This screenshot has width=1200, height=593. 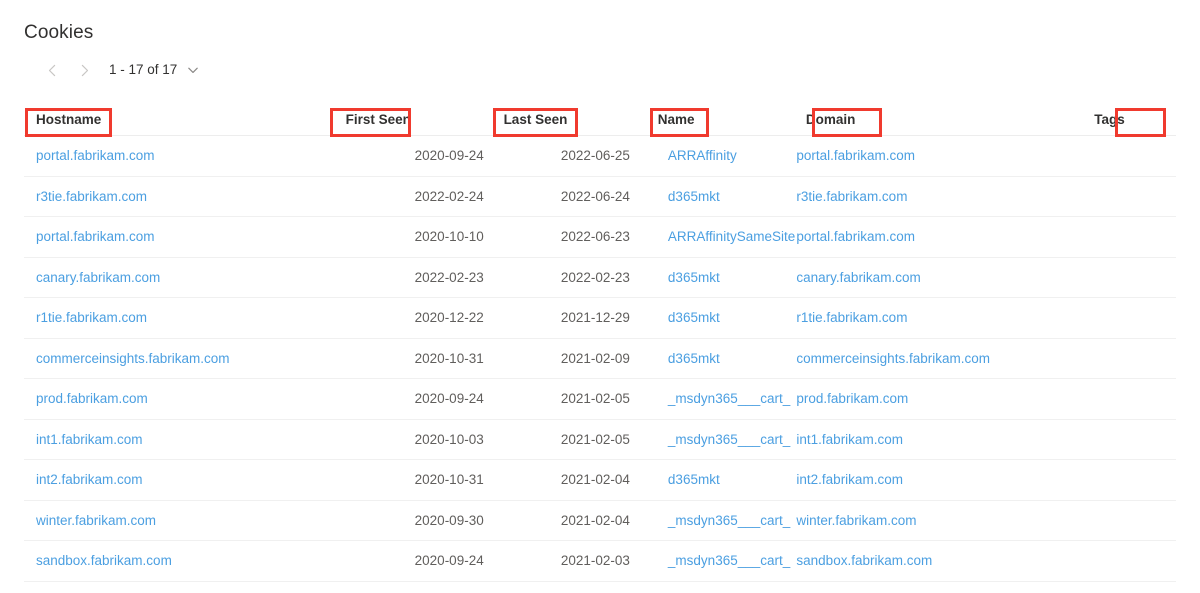 I want to click on text-last-seen: 2021-02-09, so click(x=595, y=358).